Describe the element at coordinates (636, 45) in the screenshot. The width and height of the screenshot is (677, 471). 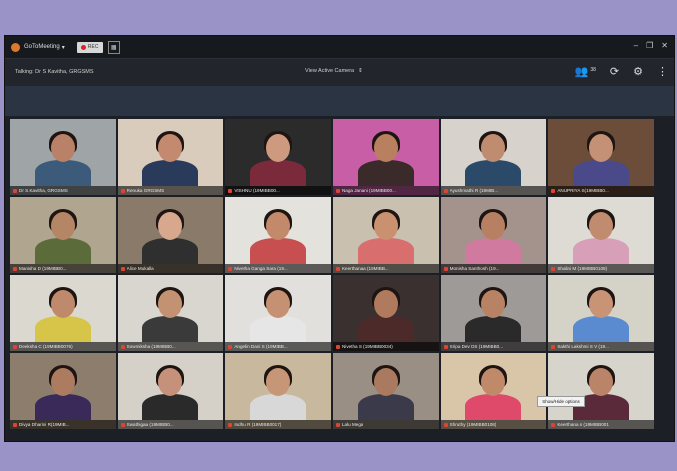
I see `minimize-icon: –` at that location.